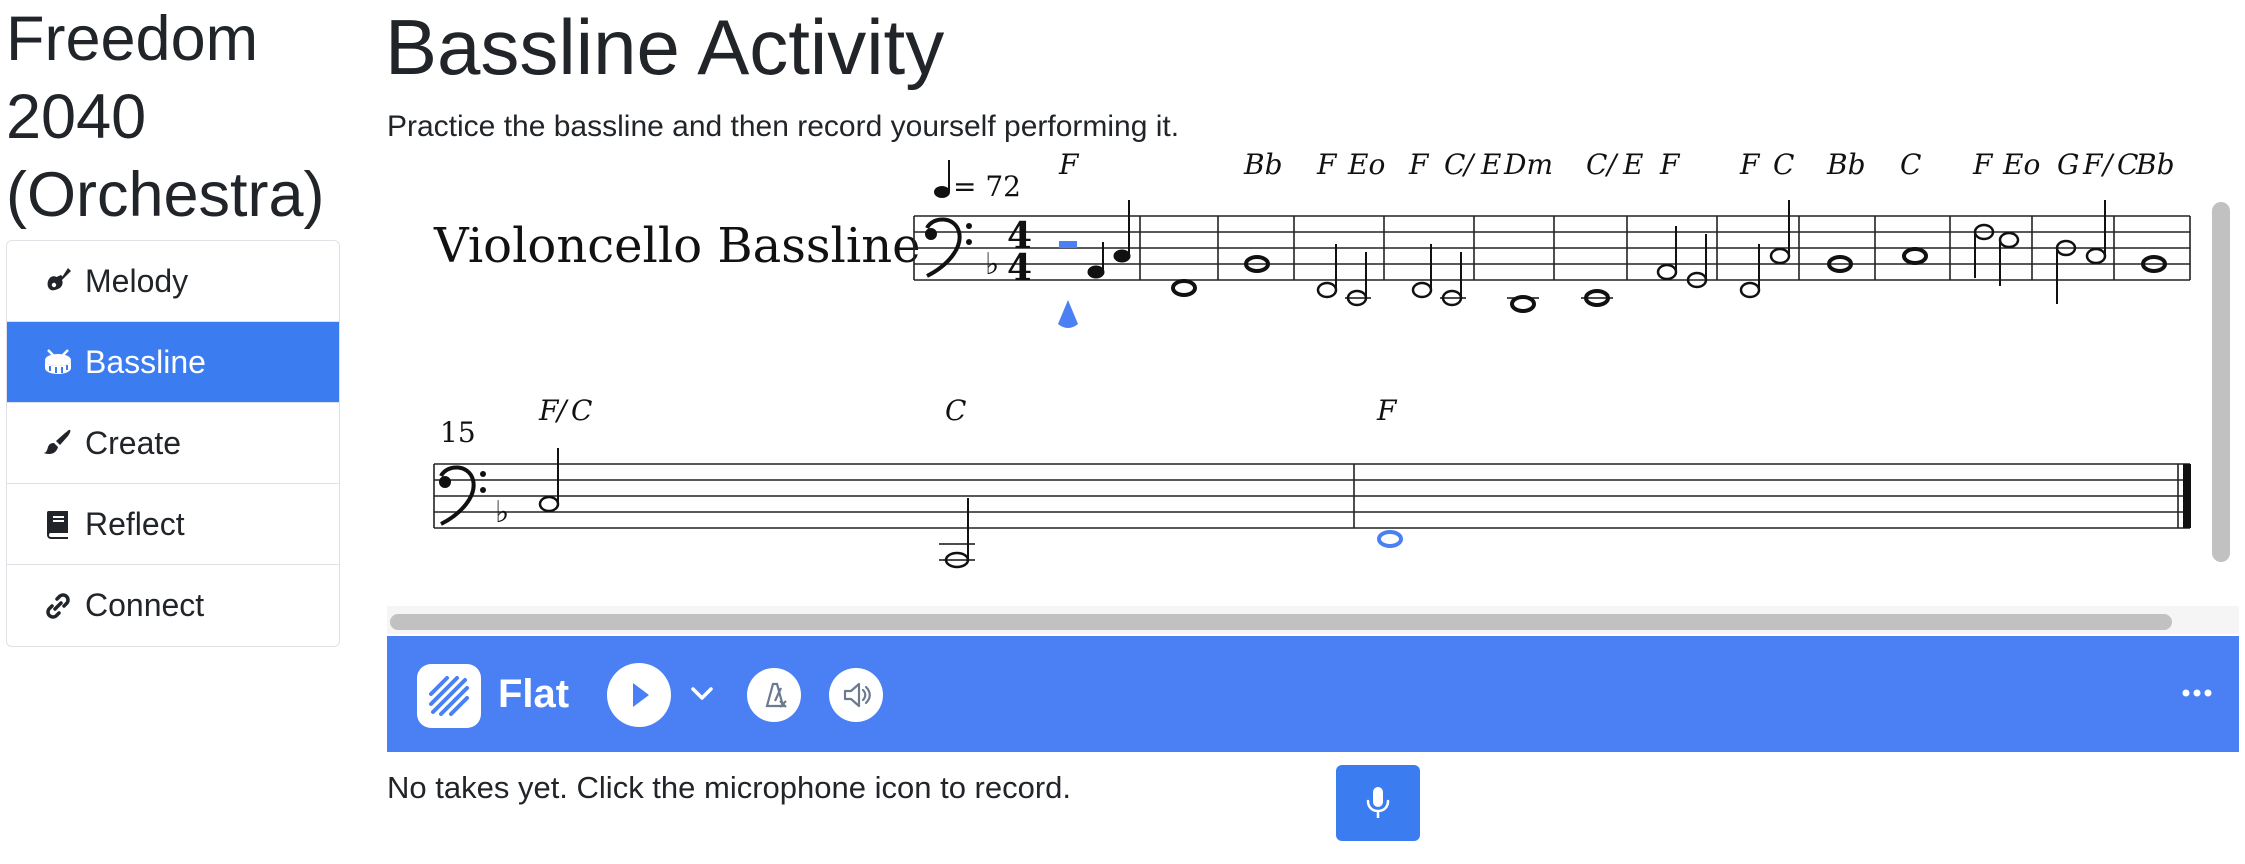  Describe the element at coordinates (133, 442) in the screenshot. I see `sidebar-item-label: Create` at that location.